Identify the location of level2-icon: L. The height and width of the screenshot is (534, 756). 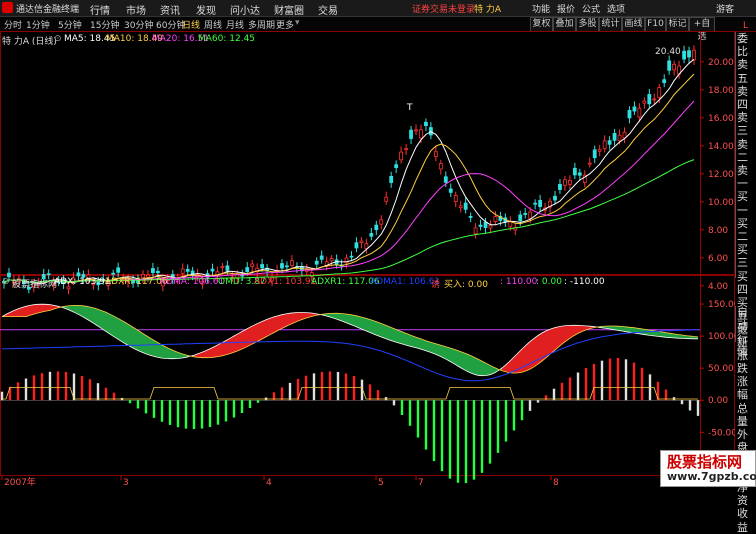
(746, 26).